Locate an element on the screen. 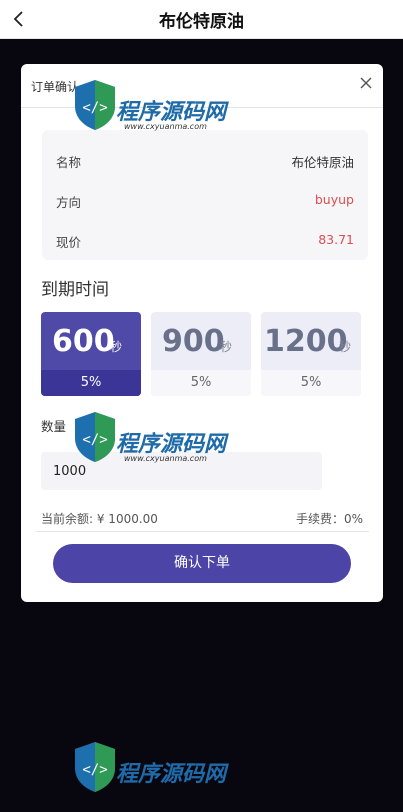  info-row-price: 现价 83.71 is located at coordinates (205, 242).